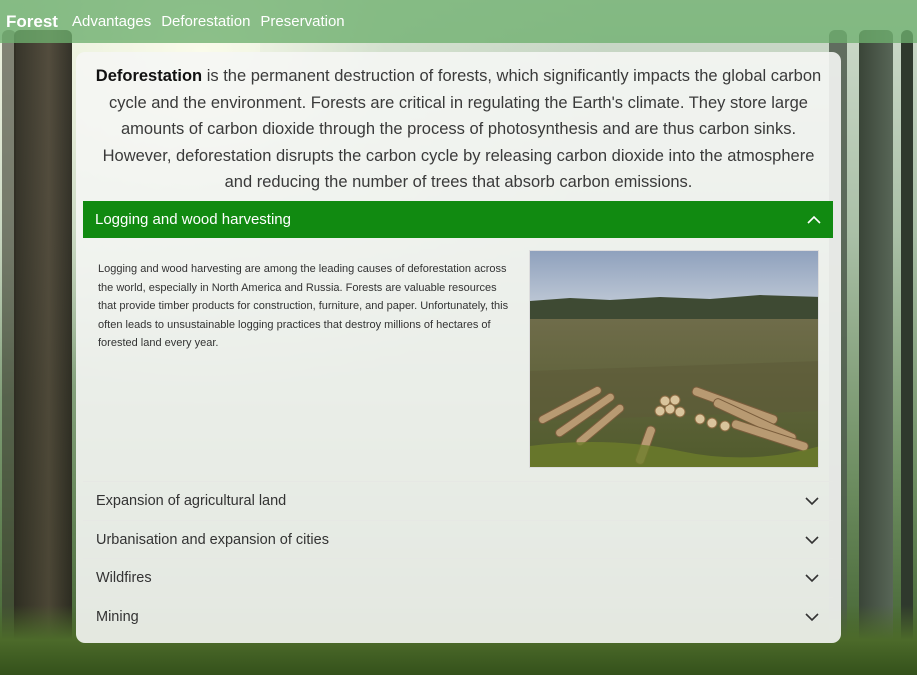  What do you see at coordinates (117, 616) in the screenshot?
I see `accordion-item-label: Mining` at bounding box center [117, 616].